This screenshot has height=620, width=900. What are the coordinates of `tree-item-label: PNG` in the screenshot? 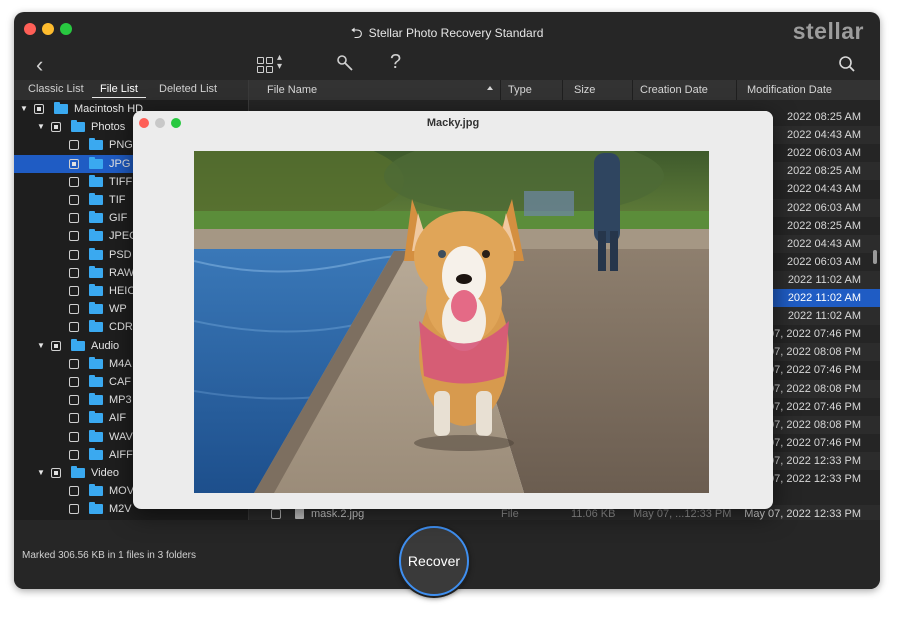 It's located at (121, 145).